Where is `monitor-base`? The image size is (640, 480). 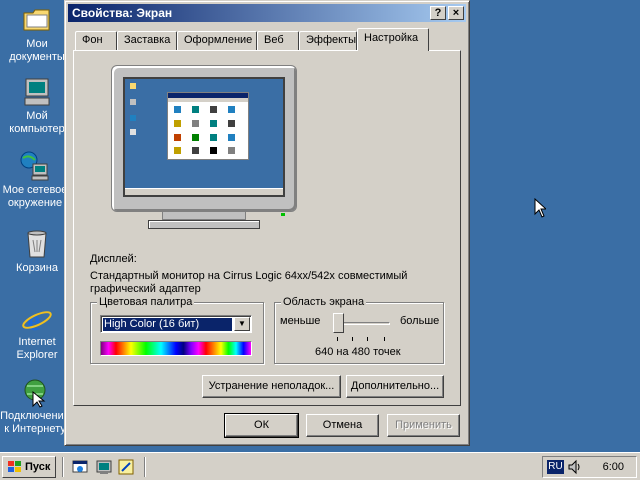 monitor-base is located at coordinates (204, 224).